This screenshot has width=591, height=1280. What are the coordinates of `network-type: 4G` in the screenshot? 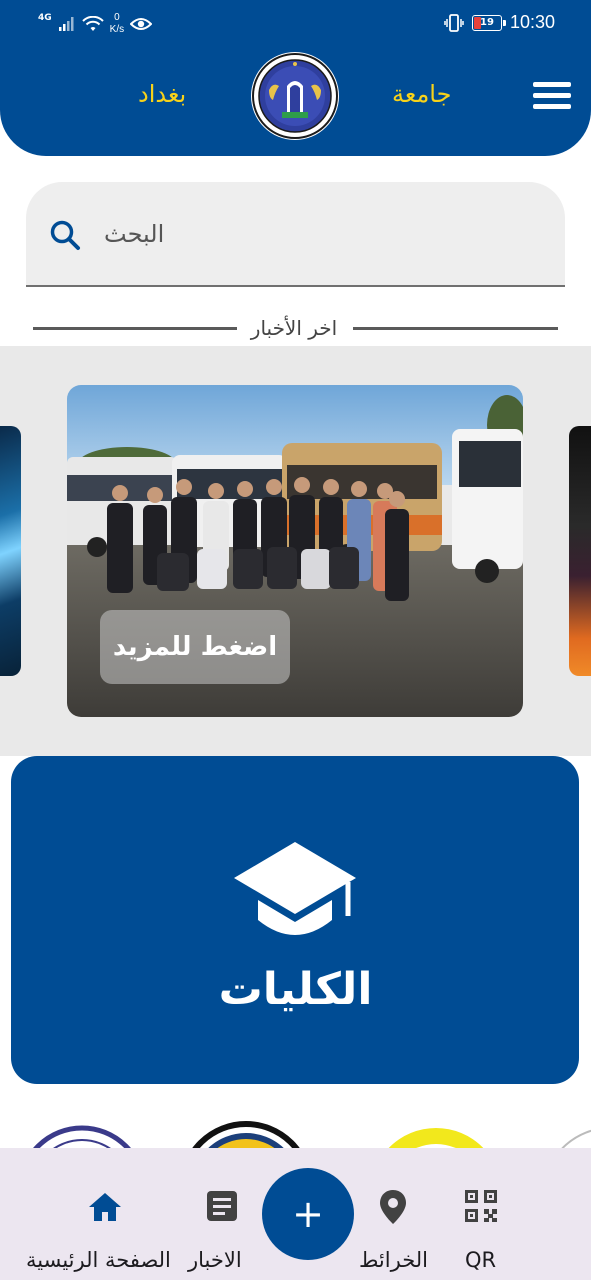 It's located at (45, 18).